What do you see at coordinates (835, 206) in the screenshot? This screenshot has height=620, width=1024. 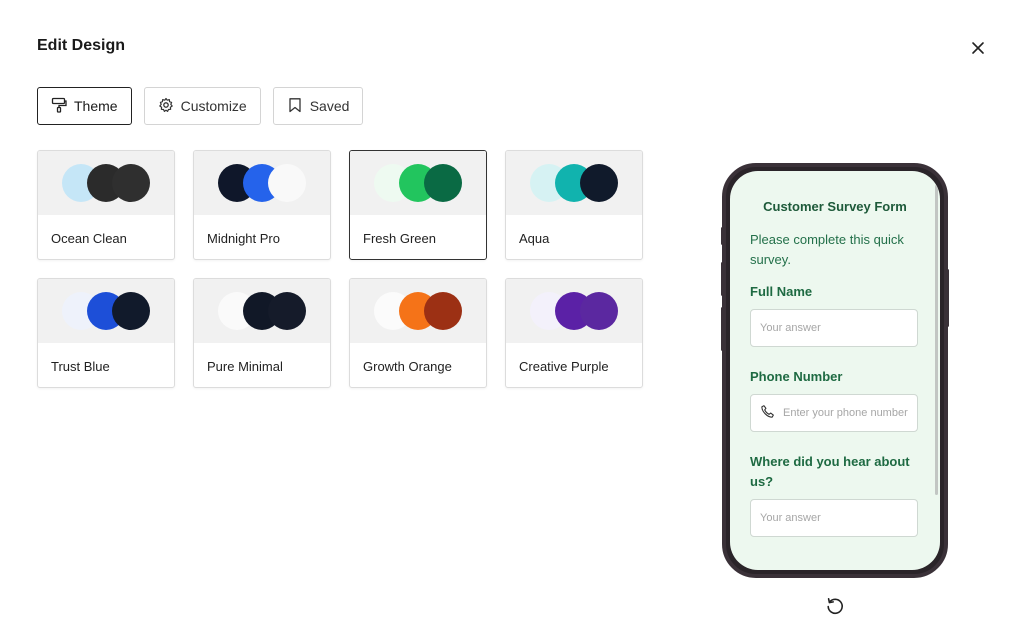 I see `form-title: Customer Survey Form` at bounding box center [835, 206].